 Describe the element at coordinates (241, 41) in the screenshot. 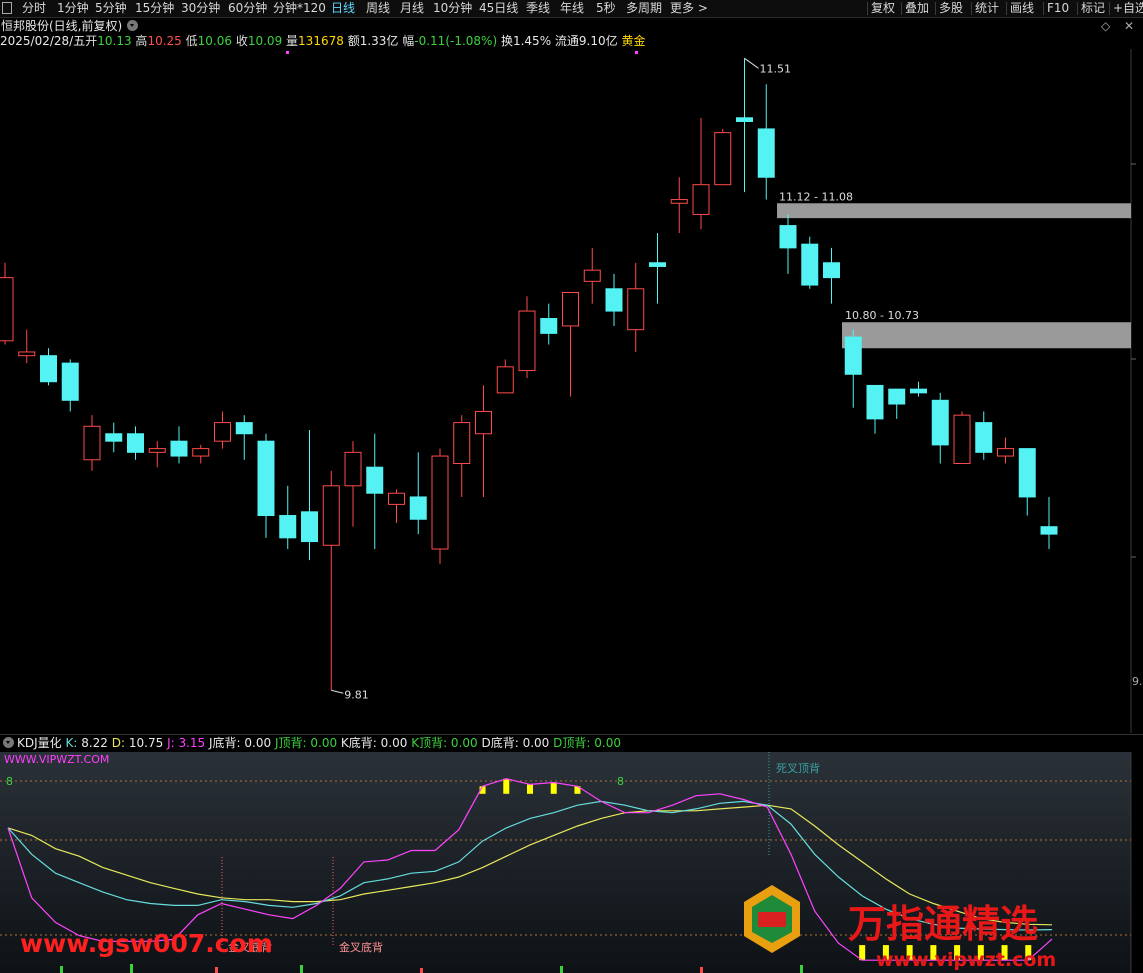

I see `close-label: 收` at that location.